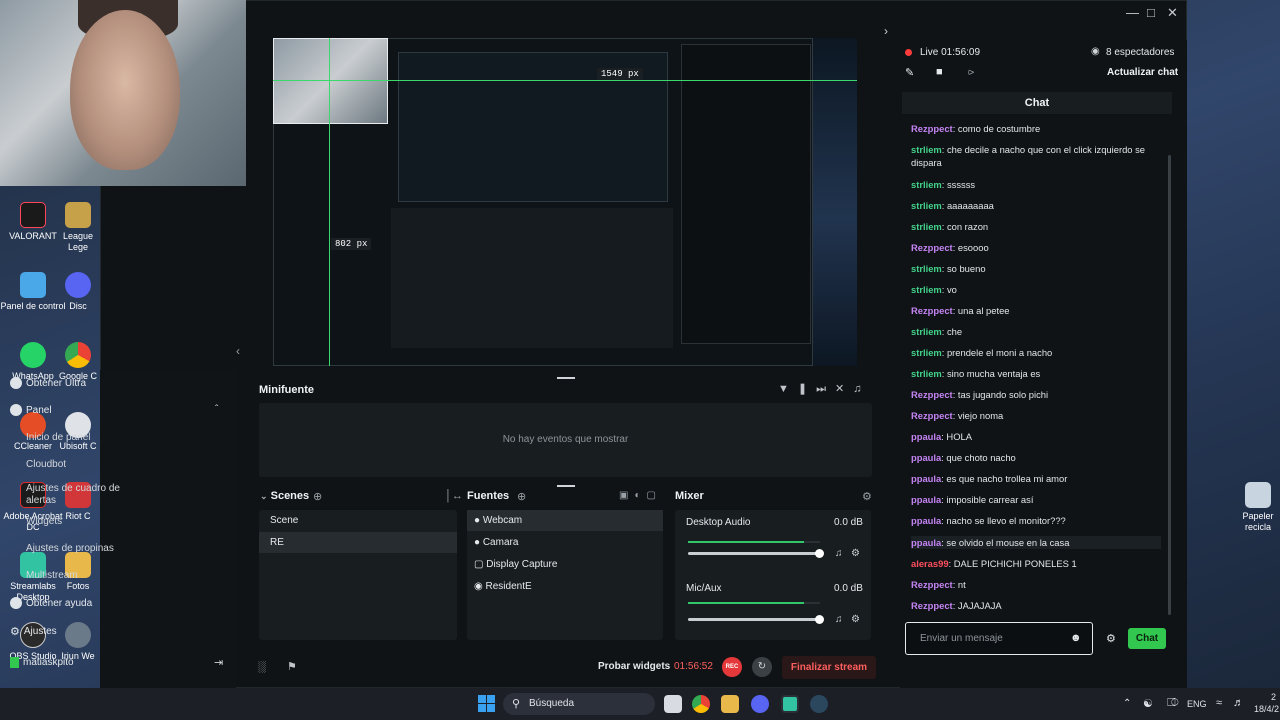 The image size is (1280, 720). Describe the element at coordinates (264, 496) in the screenshot. I see `scenes-chevron-icon: ⌄` at that location.